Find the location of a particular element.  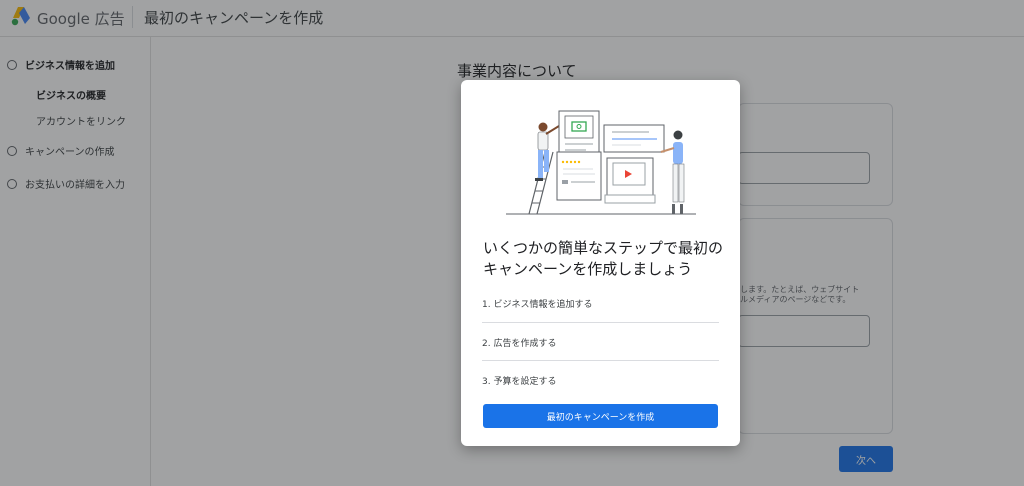

step-item: 2. 広告を作成する is located at coordinates (519, 344).